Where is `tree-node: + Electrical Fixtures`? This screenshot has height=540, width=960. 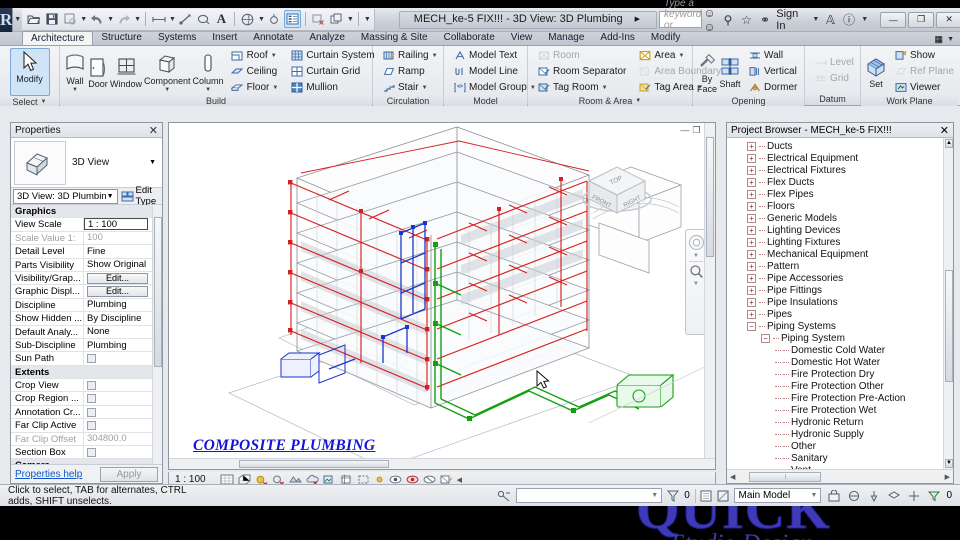 tree-node: + Electrical Fixtures is located at coordinates (840, 170).